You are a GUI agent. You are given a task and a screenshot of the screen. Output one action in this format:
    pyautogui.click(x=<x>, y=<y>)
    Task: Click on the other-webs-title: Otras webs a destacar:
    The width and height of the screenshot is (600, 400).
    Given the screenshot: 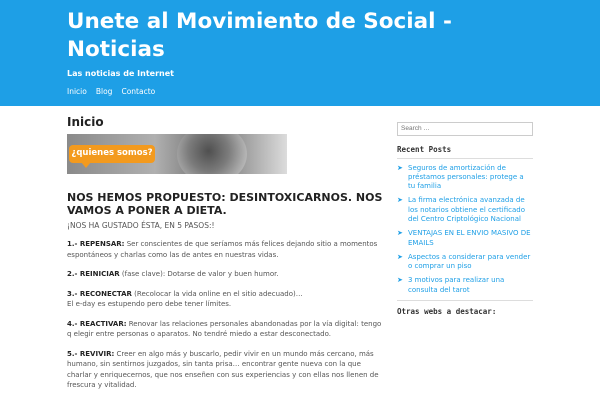 What is the action you would take?
    pyautogui.click(x=465, y=310)
    